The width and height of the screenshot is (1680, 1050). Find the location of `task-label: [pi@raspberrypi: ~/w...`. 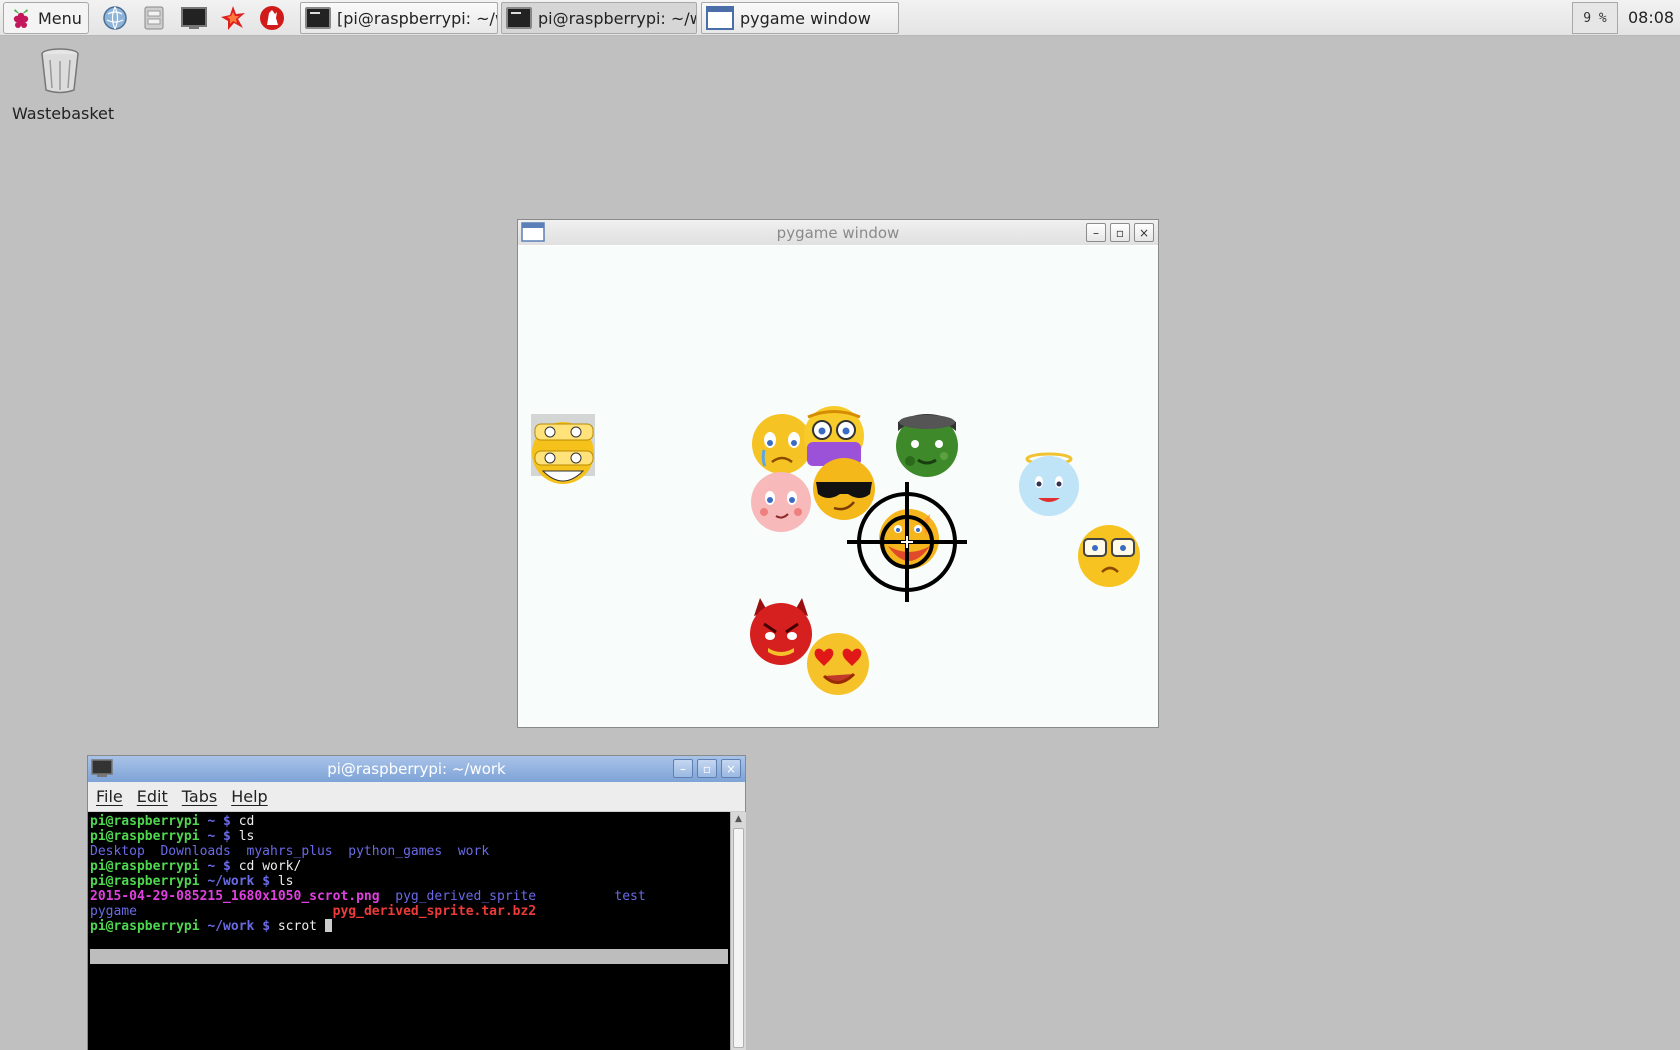

task-label: [pi@raspberrypi: ~/w... is located at coordinates (417, 18).